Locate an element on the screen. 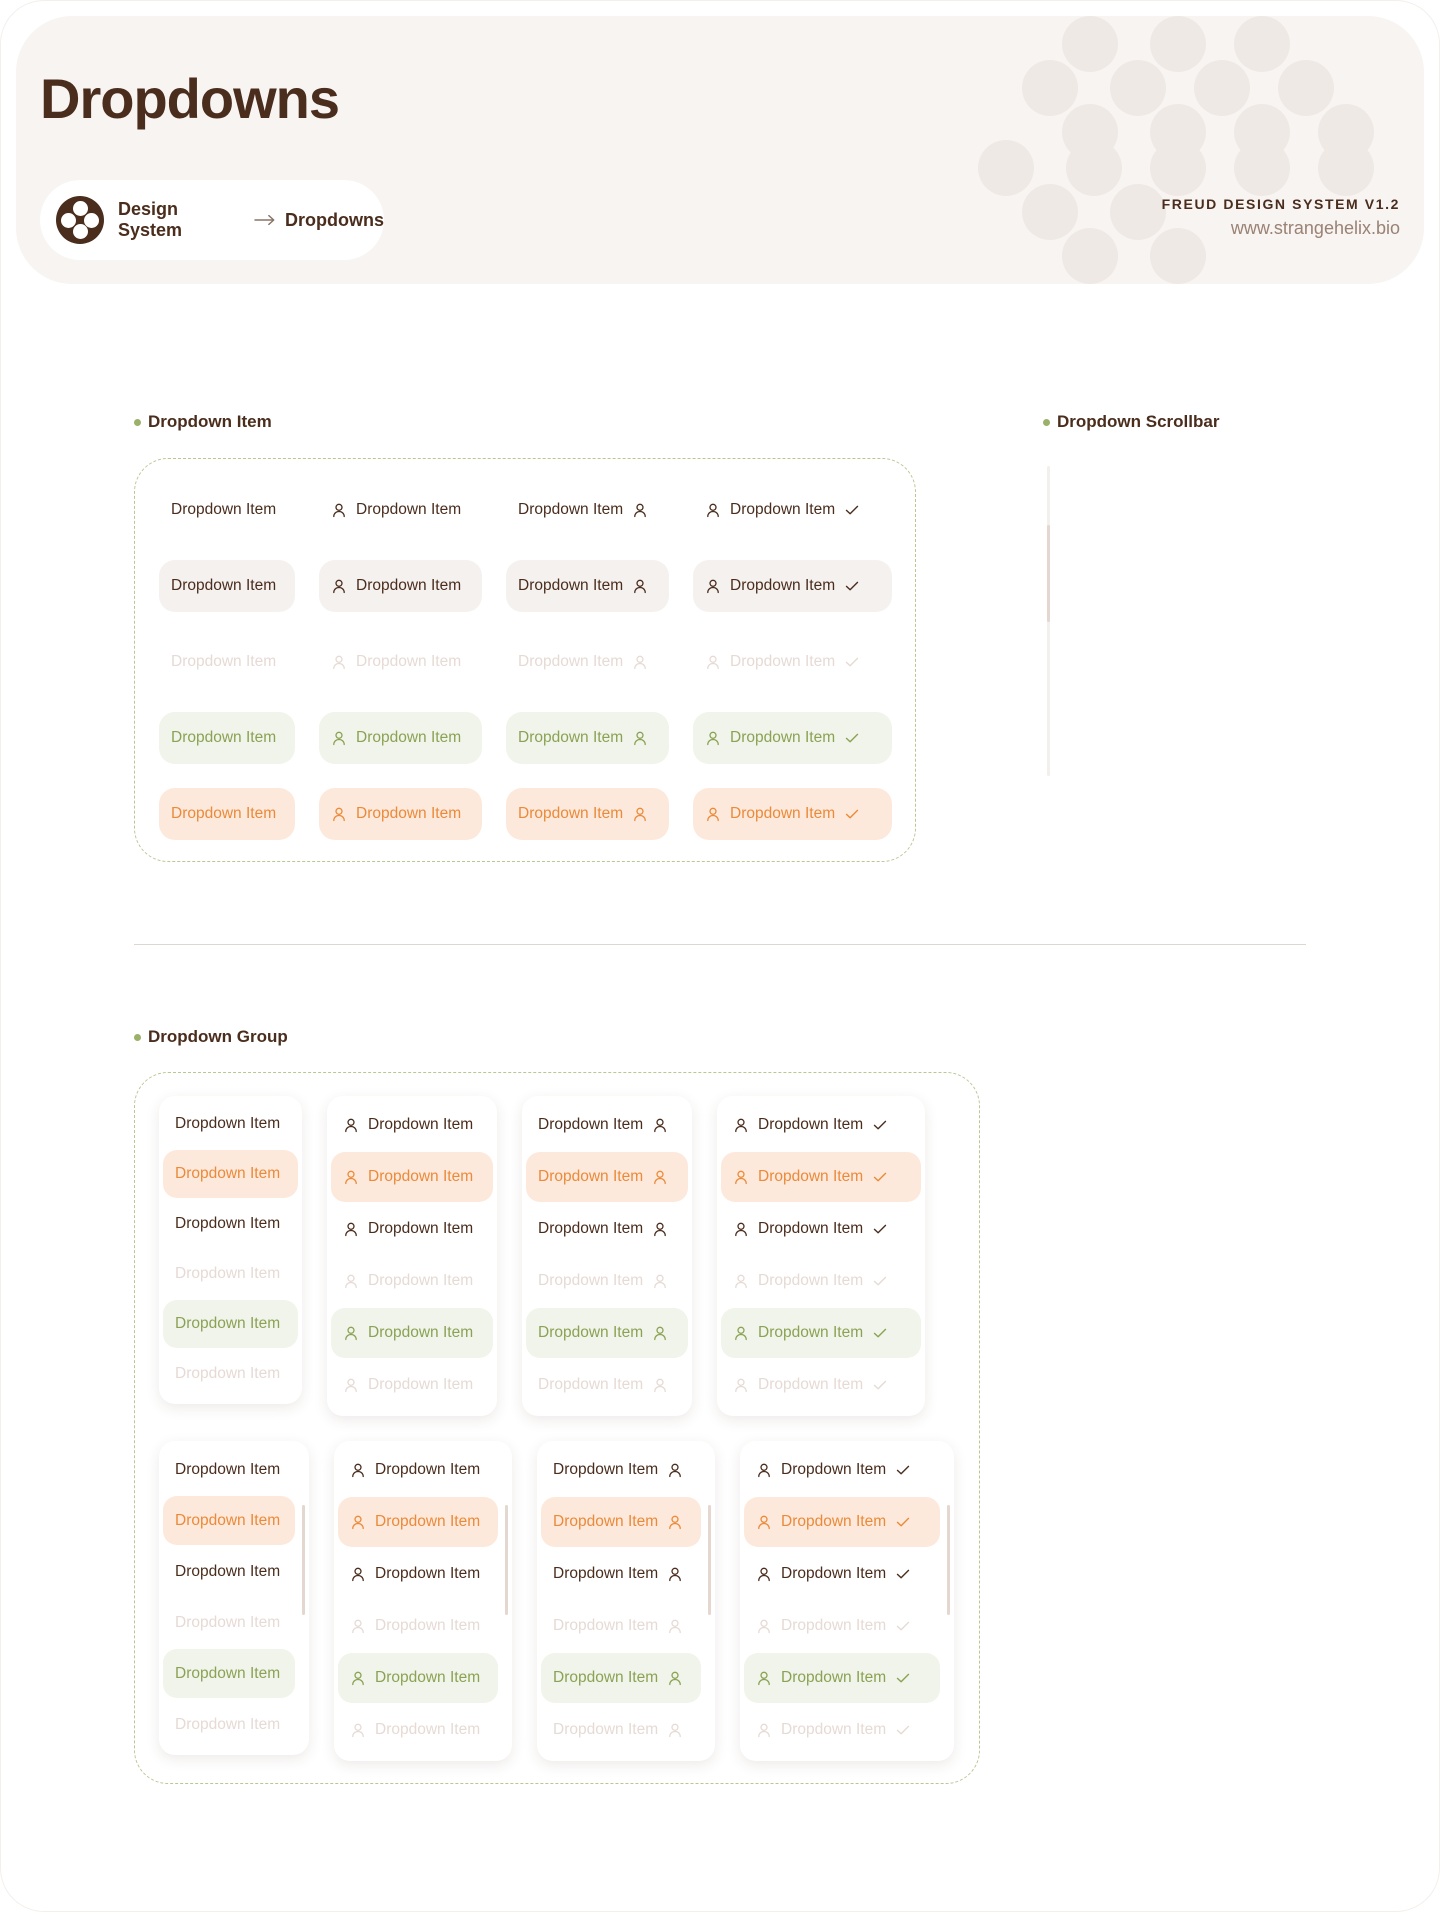  scrollbar-thumb is located at coordinates (1048, 573).